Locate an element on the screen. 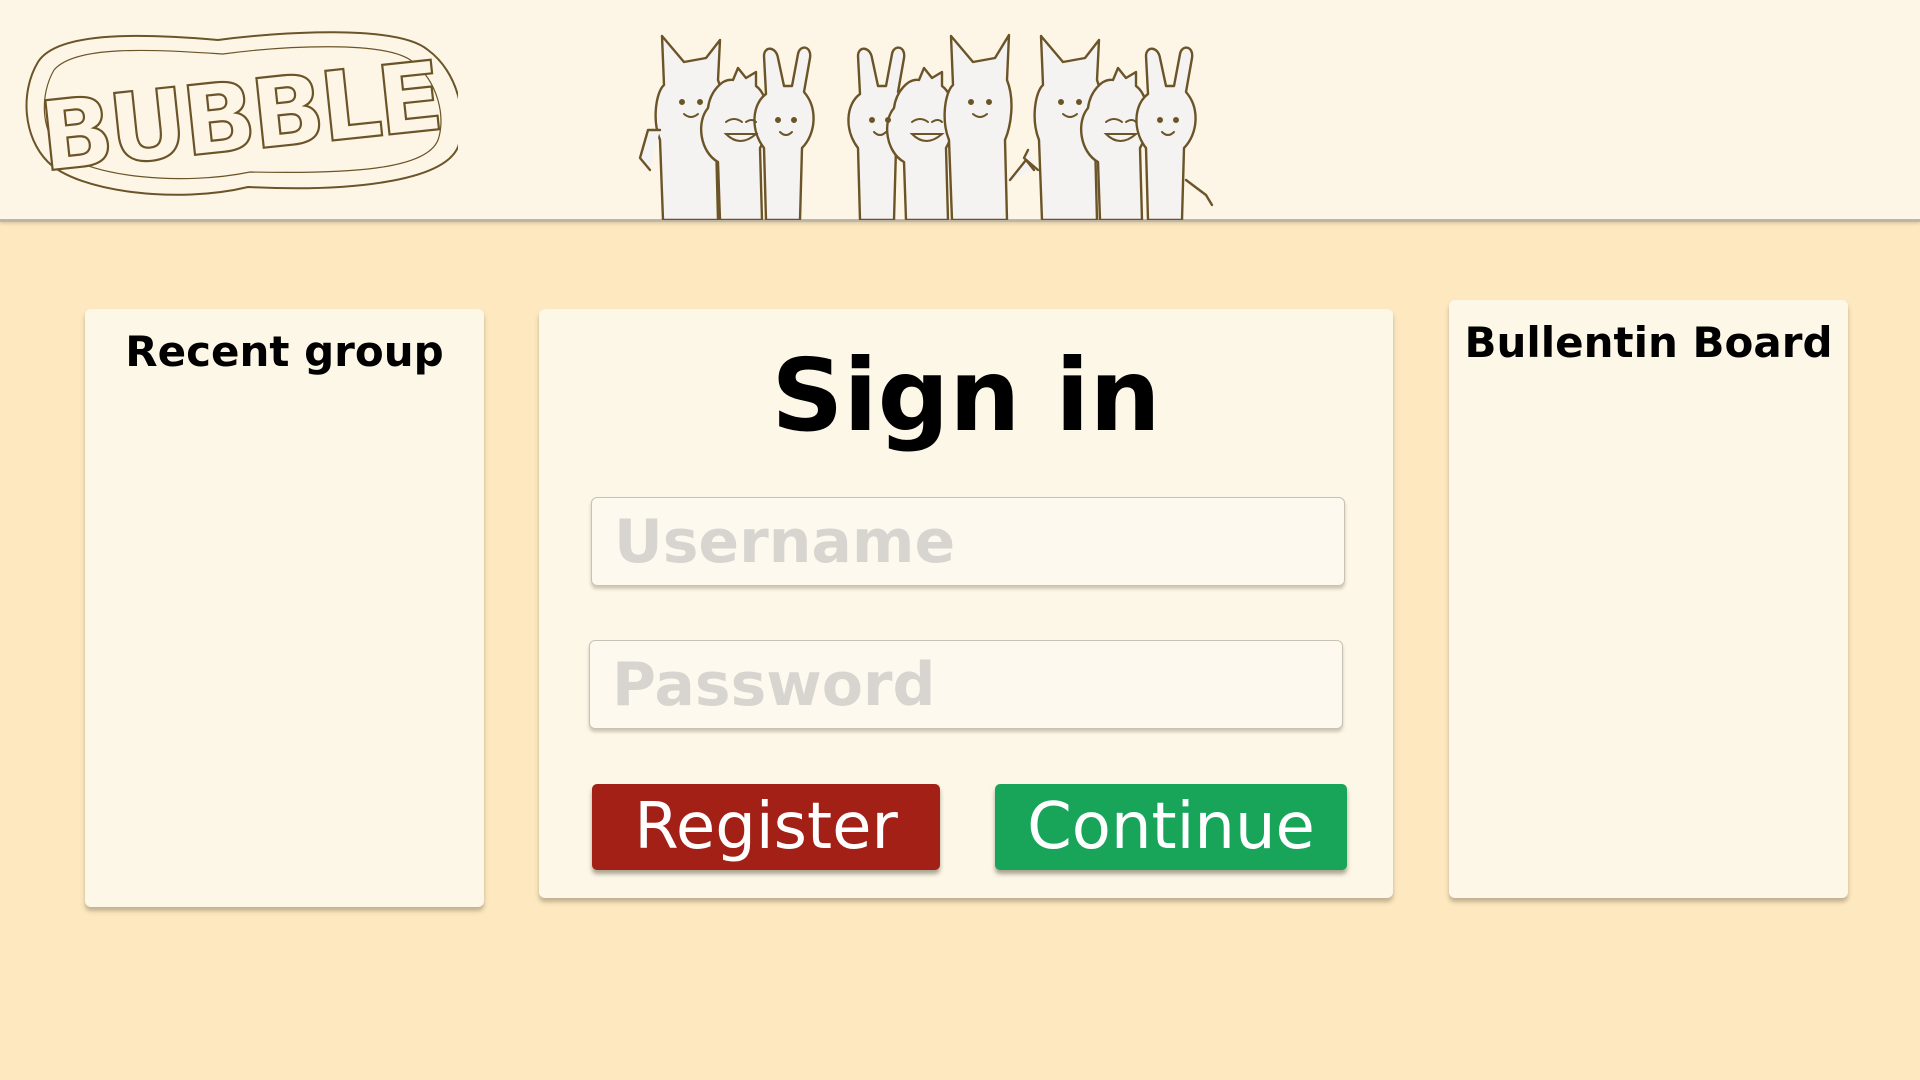  continue-button: Continue is located at coordinates (1171, 827).